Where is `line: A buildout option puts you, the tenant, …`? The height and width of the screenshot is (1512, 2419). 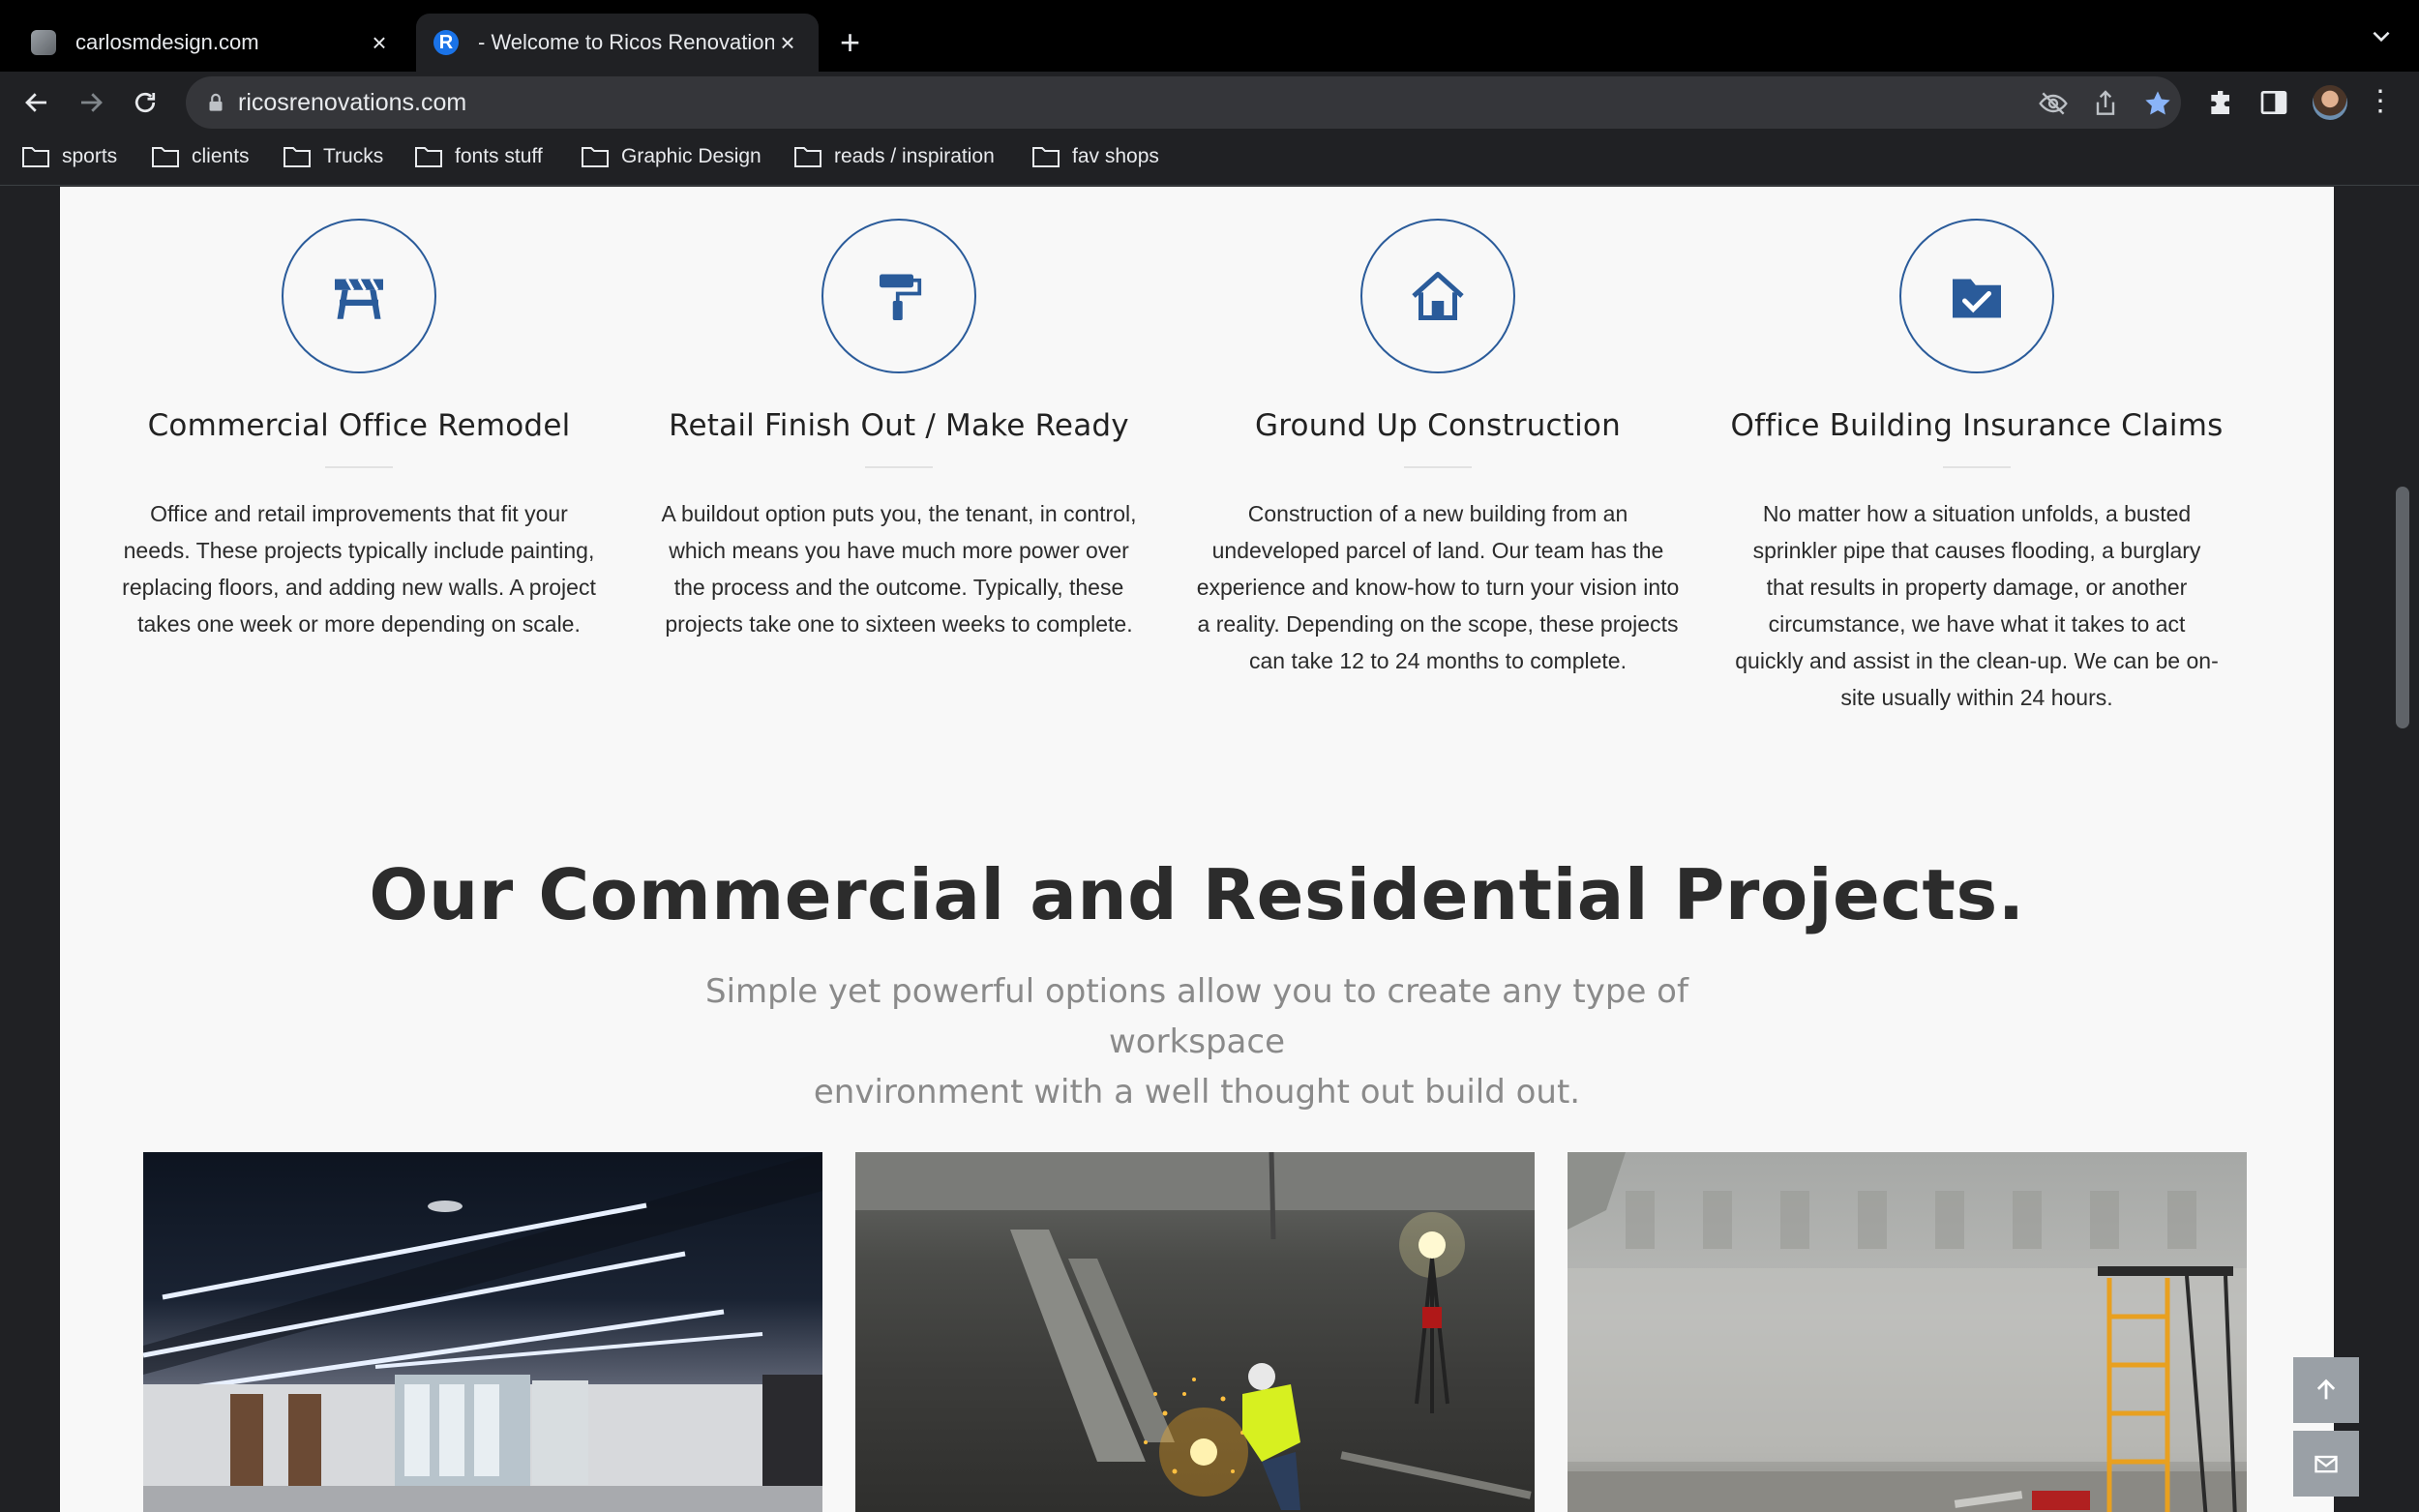
line: A buildout option puts you, the tenant, … is located at coordinates (899, 513).